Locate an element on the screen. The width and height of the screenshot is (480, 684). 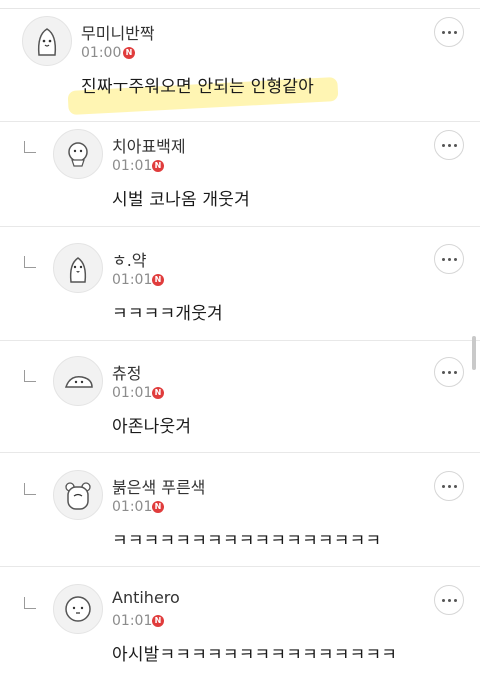
comment-author: 무미니반짝 is located at coordinates (118, 32).